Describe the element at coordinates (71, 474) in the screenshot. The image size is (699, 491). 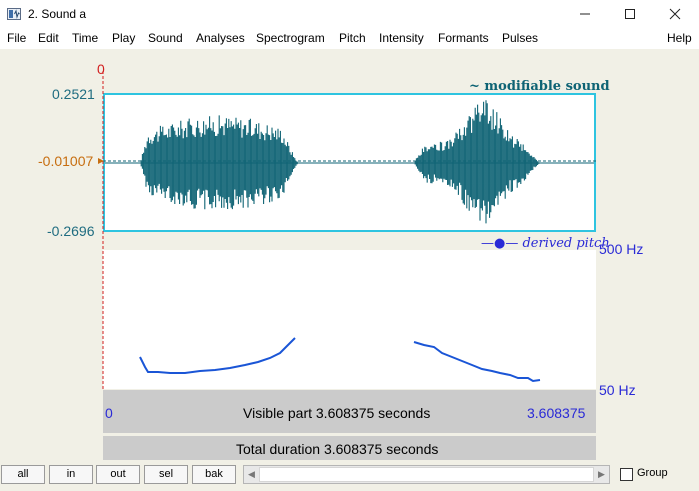
I see `zoom-in-button: in` at that location.